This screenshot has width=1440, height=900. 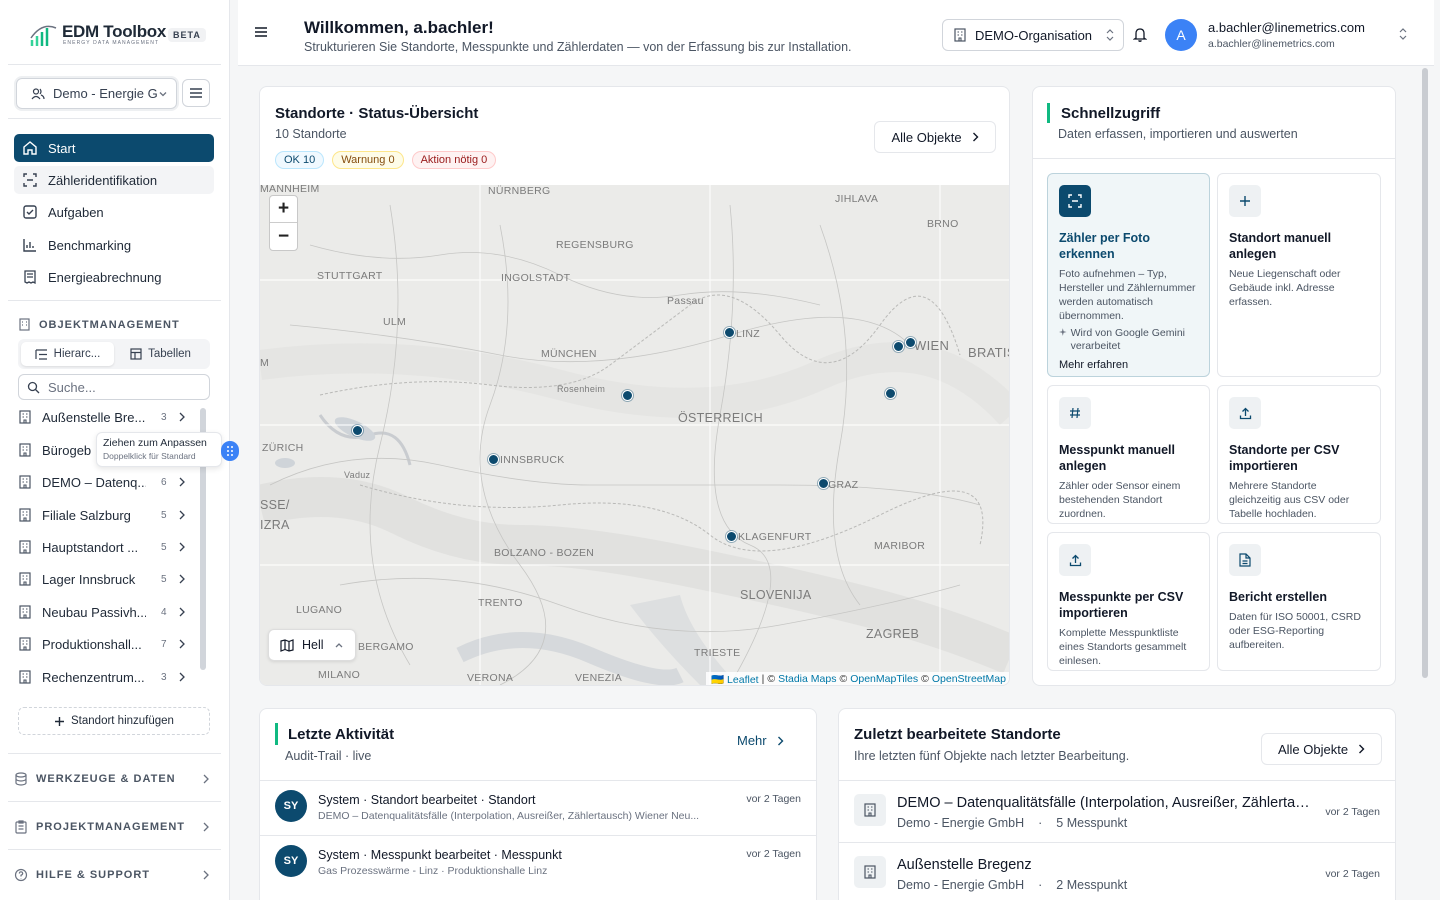 What do you see at coordinates (1075, 201) in the screenshot?
I see `camera-scan-icon` at bounding box center [1075, 201].